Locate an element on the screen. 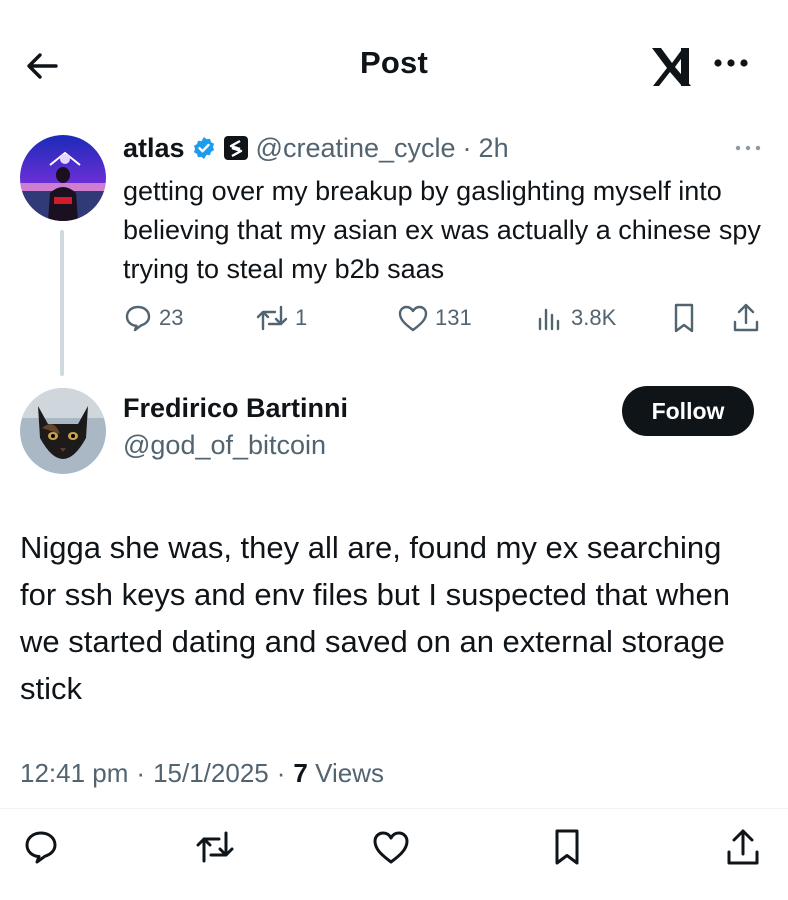 The width and height of the screenshot is (788, 900). post-actions: 23 1 131 3.8K is located at coordinates (443, 318).